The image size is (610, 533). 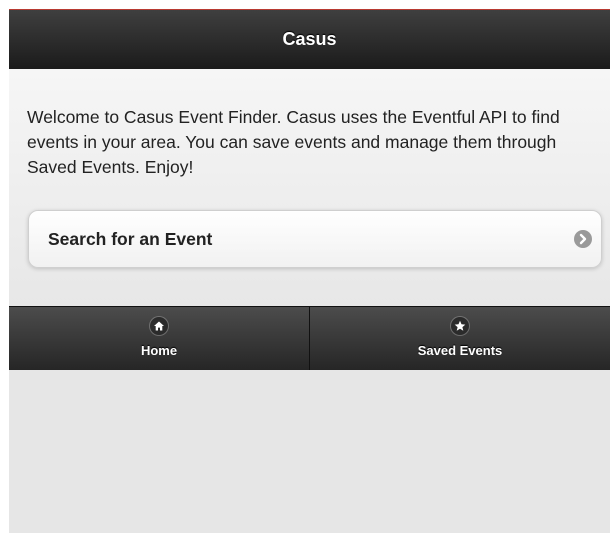 I want to click on nav-item-saved-events: Saved Events, so click(x=459, y=338).